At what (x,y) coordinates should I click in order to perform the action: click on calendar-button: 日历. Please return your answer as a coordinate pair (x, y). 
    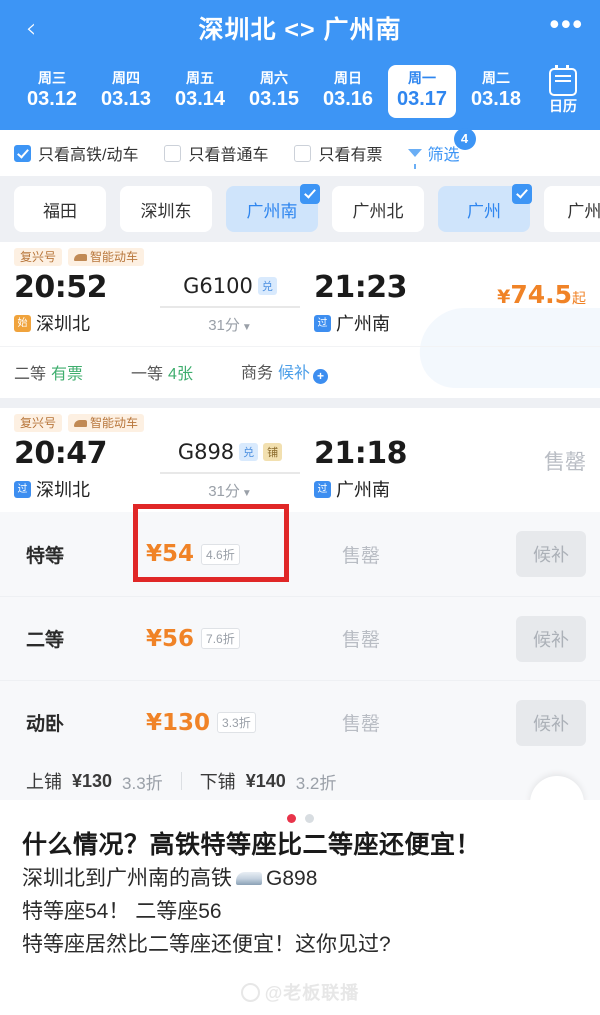
    Looking at the image, I should click on (561, 89).